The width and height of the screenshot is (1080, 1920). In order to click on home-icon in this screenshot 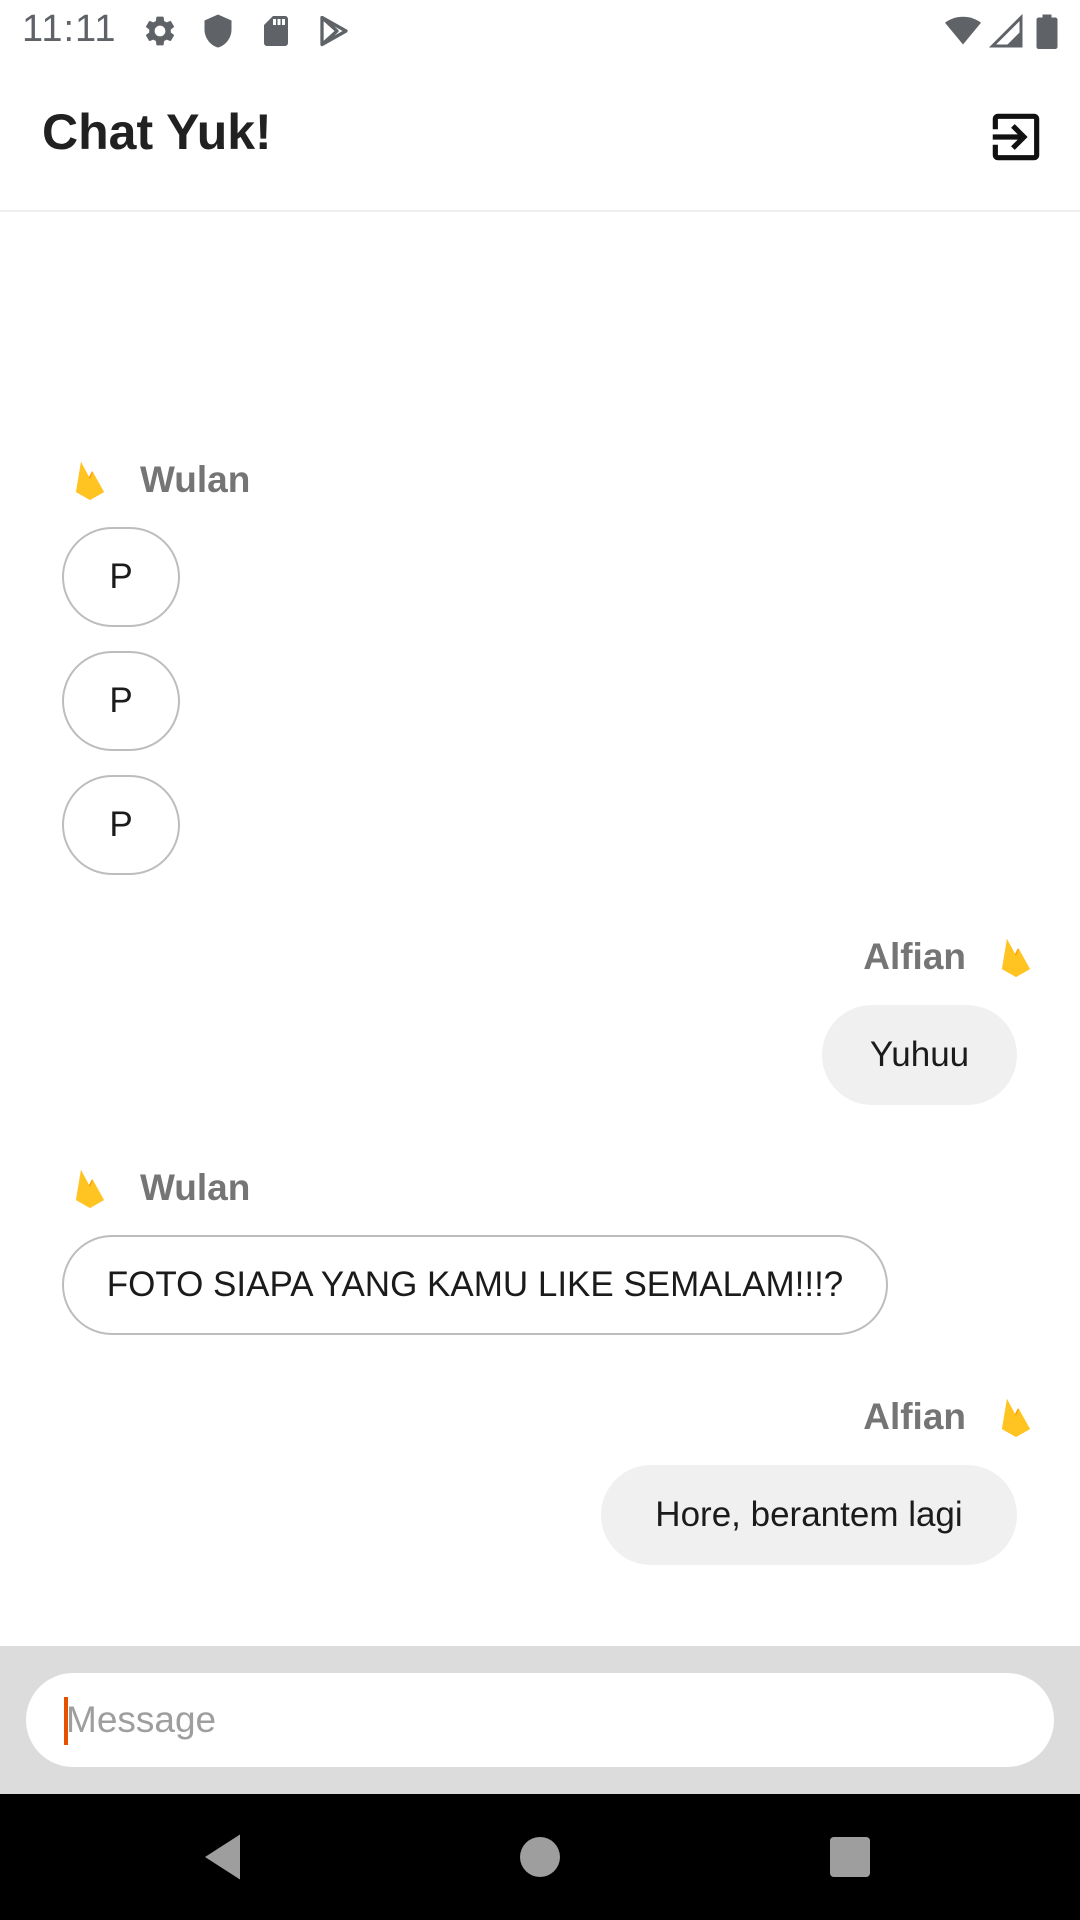, I will do `click(540, 1857)`.